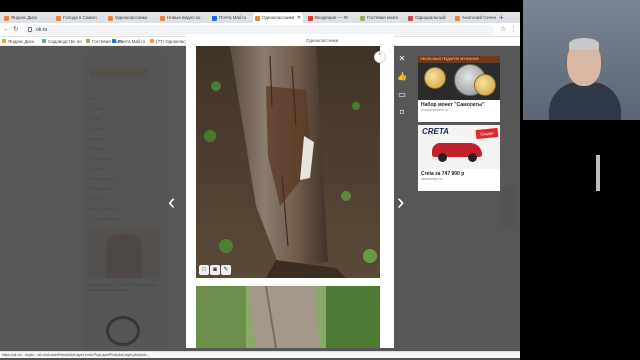 This screenshot has height=360, width=640. Describe the element at coordinates (459, 104) in the screenshot. I see `ad-title: Набор монет "Самолеты"` at that location.